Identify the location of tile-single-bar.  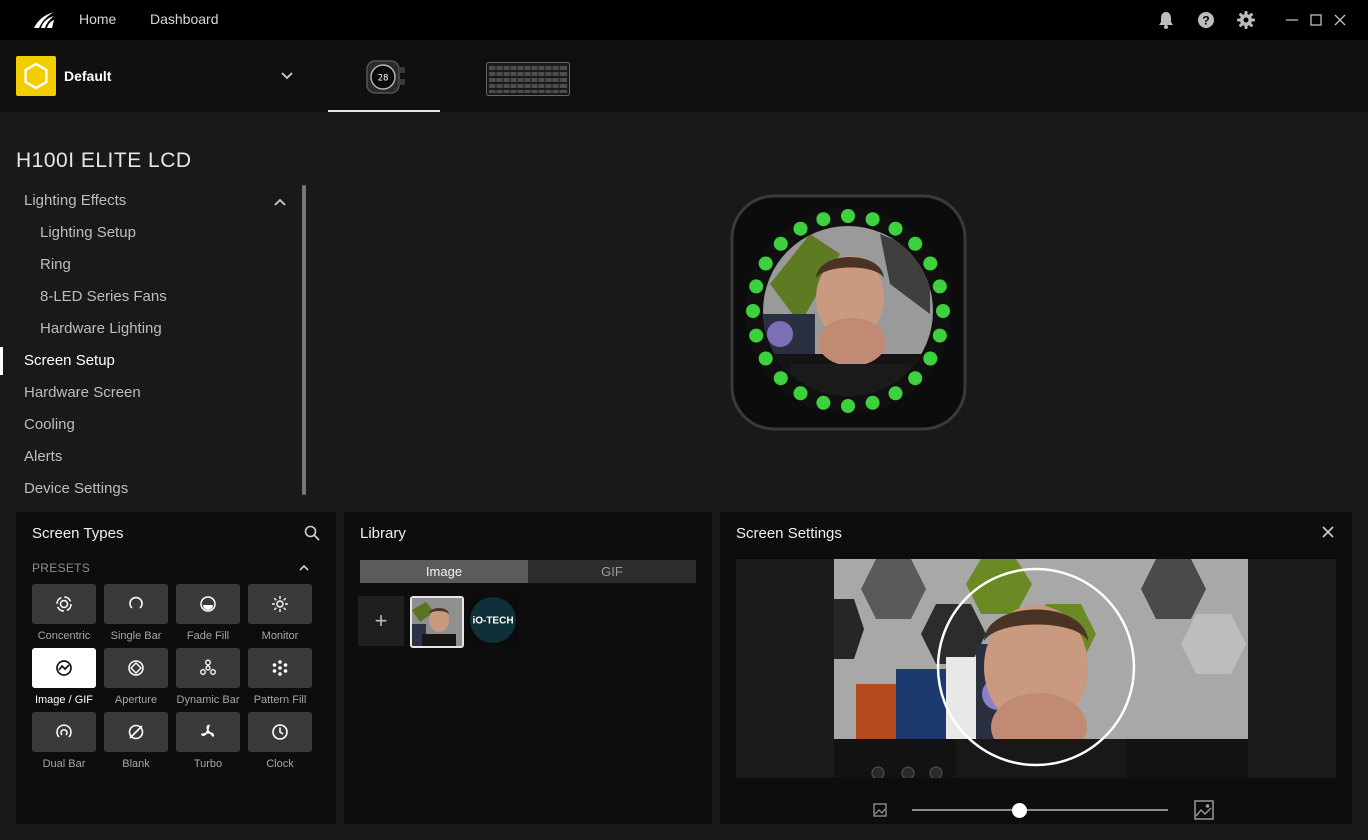
(136, 604).